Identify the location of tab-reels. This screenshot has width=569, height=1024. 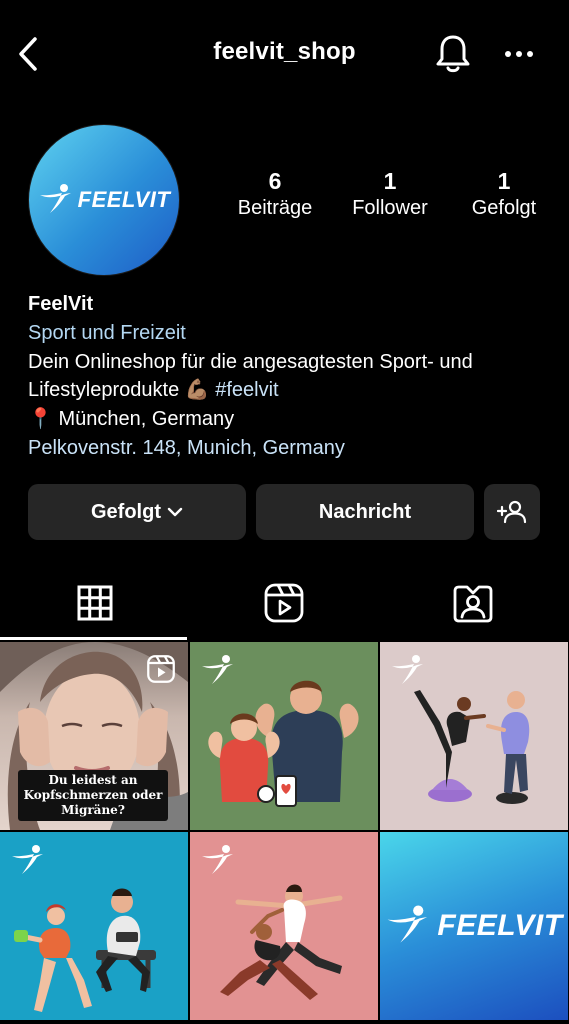
(283, 603).